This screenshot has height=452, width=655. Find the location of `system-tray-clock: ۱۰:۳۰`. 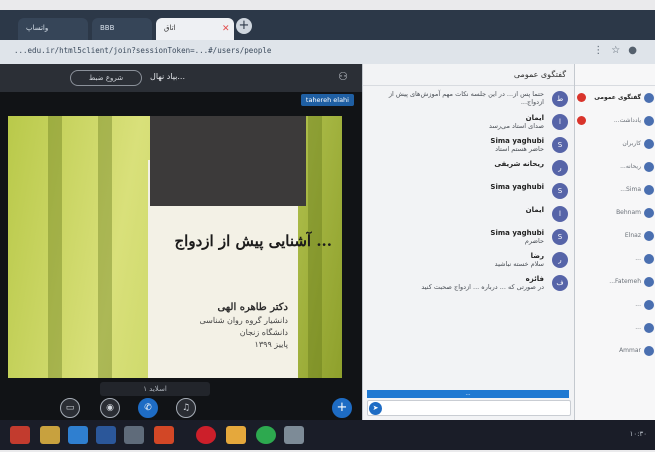

system-tray-clock: ۱۰:۳۰ is located at coordinates (638, 434).